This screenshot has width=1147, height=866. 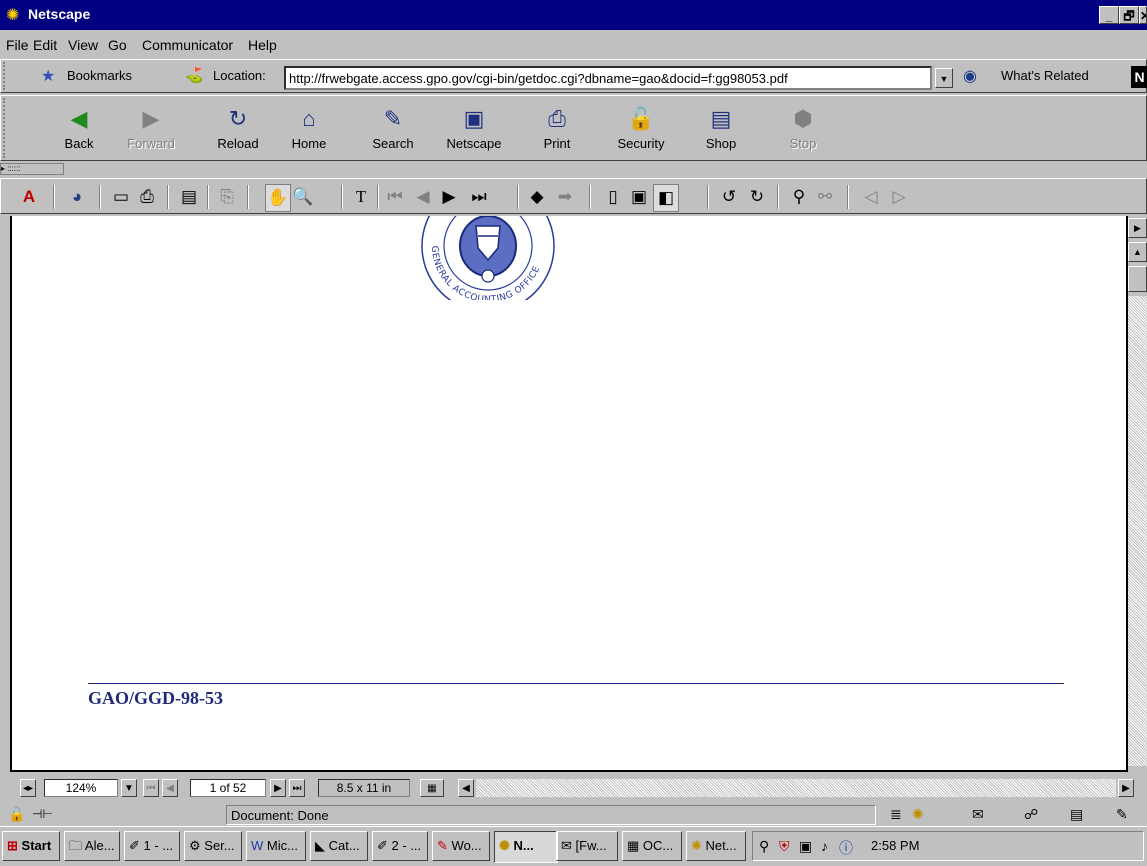 What do you see at coordinates (1137, 228) in the screenshot?
I see `scroll-page-up-icon: ▶` at bounding box center [1137, 228].